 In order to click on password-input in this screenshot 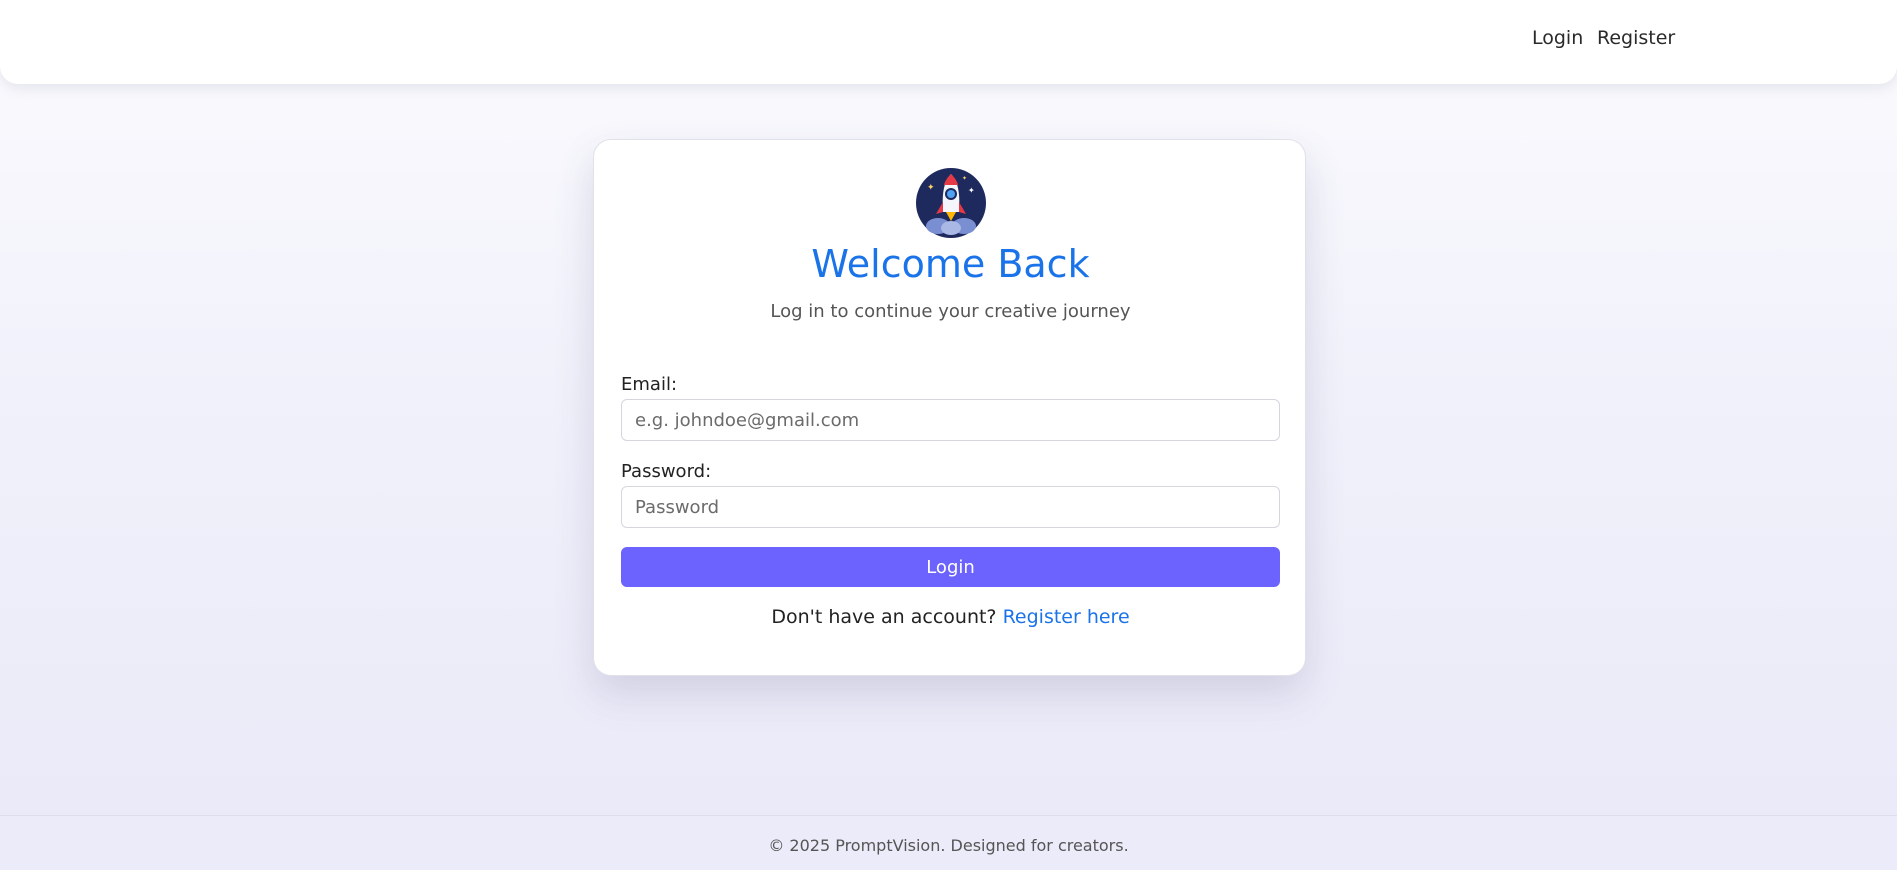, I will do `click(950, 507)`.